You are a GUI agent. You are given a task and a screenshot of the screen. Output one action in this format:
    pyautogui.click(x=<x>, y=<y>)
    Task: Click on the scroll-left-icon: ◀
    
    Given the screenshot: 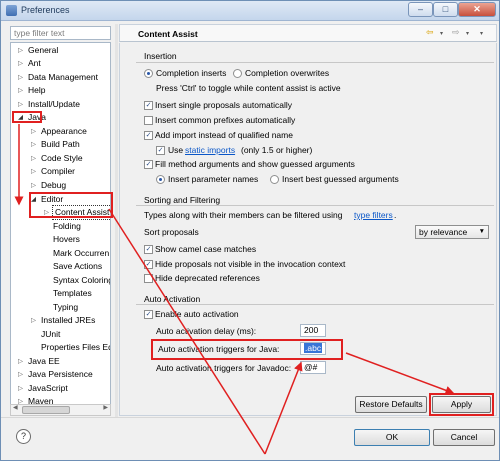 What is the action you would take?
    pyautogui.click(x=15, y=407)
    